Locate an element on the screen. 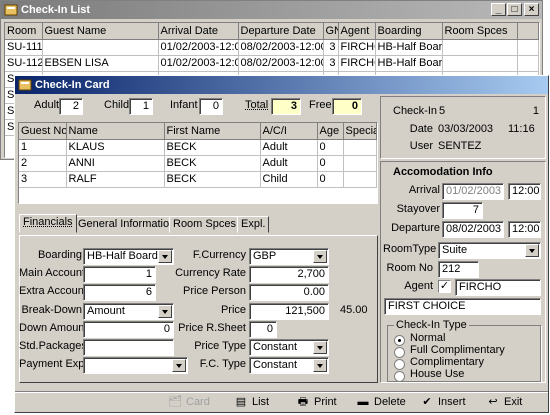  currency-rate-field: 2,700 is located at coordinates (289, 274).